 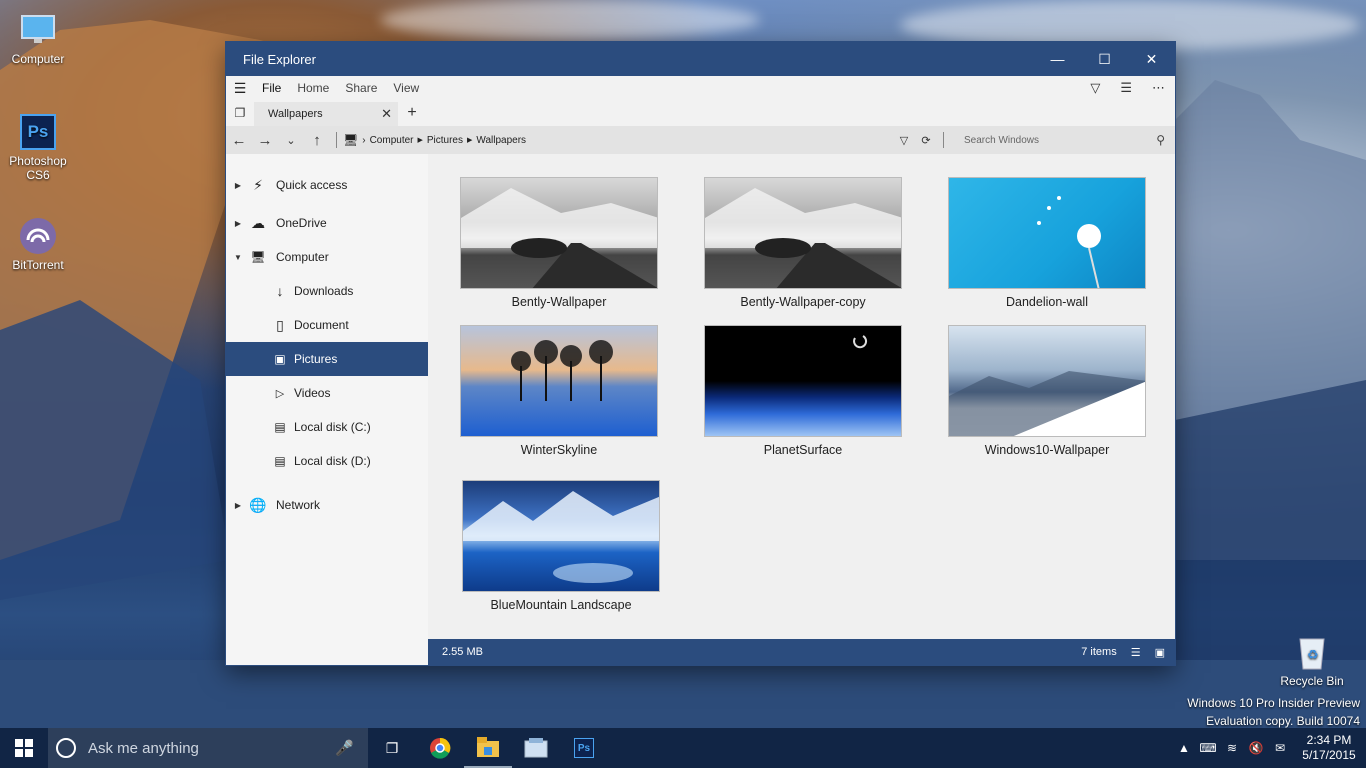 I want to click on sidebar-item-local-disk-d: ▤ Local disk (D:), so click(x=327, y=461).